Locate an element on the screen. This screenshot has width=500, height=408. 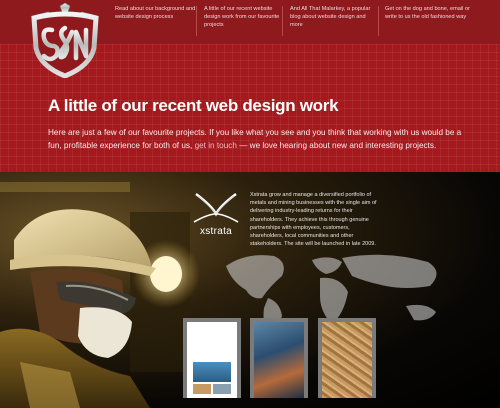
get-in-touch-link: get in touch is located at coordinates (216, 145).